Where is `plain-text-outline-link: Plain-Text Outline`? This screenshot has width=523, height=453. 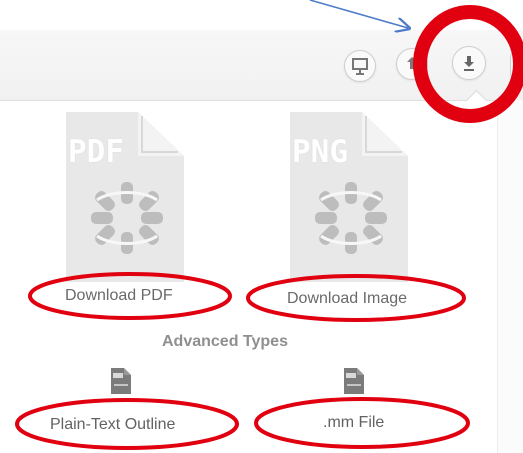 plain-text-outline-link: Plain-Text Outline is located at coordinates (112, 425).